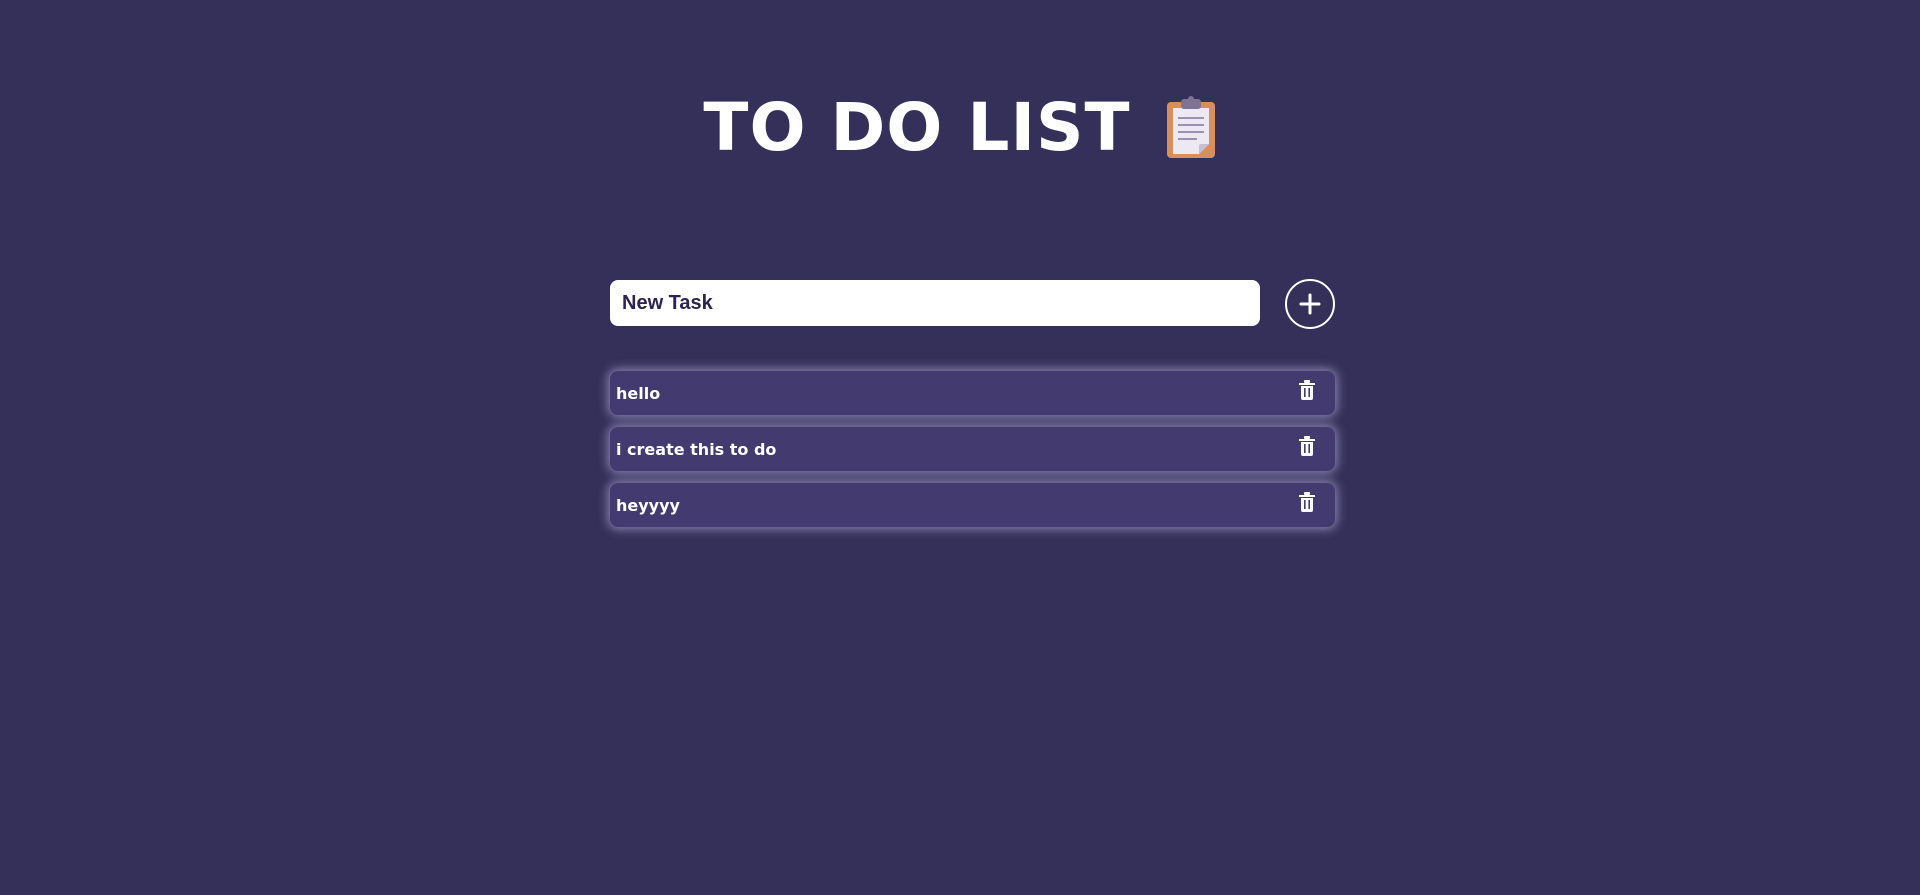 This screenshot has width=1920, height=895. I want to click on clipboard-icon, so click(1190, 127).